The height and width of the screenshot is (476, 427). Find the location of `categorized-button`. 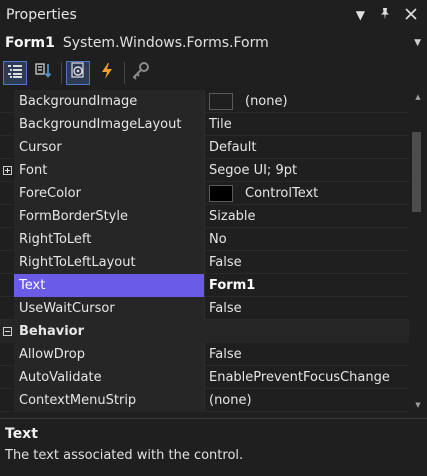

categorized-button is located at coordinates (15, 72).